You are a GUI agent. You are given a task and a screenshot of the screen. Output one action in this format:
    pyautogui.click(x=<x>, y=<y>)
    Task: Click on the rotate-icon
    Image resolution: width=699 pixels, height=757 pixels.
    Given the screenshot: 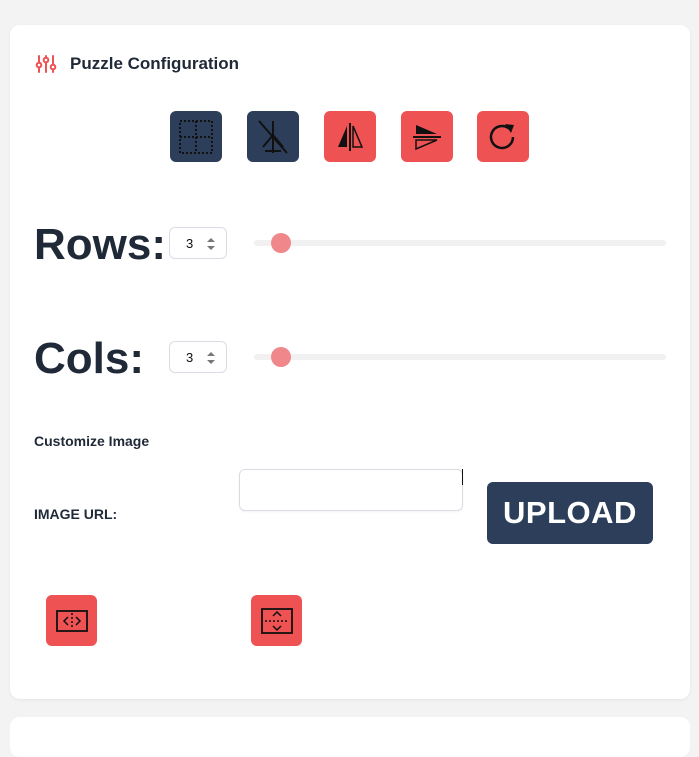 What is the action you would take?
    pyautogui.click(x=502, y=136)
    